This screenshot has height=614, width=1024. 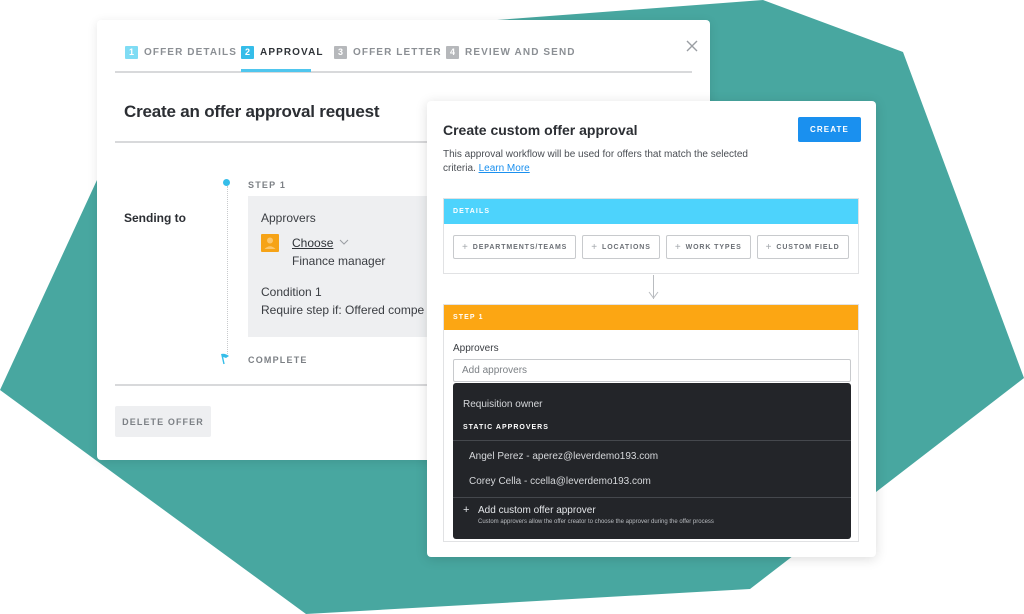 I want to click on button-label: CUSTOM FIELD, so click(x=808, y=247).